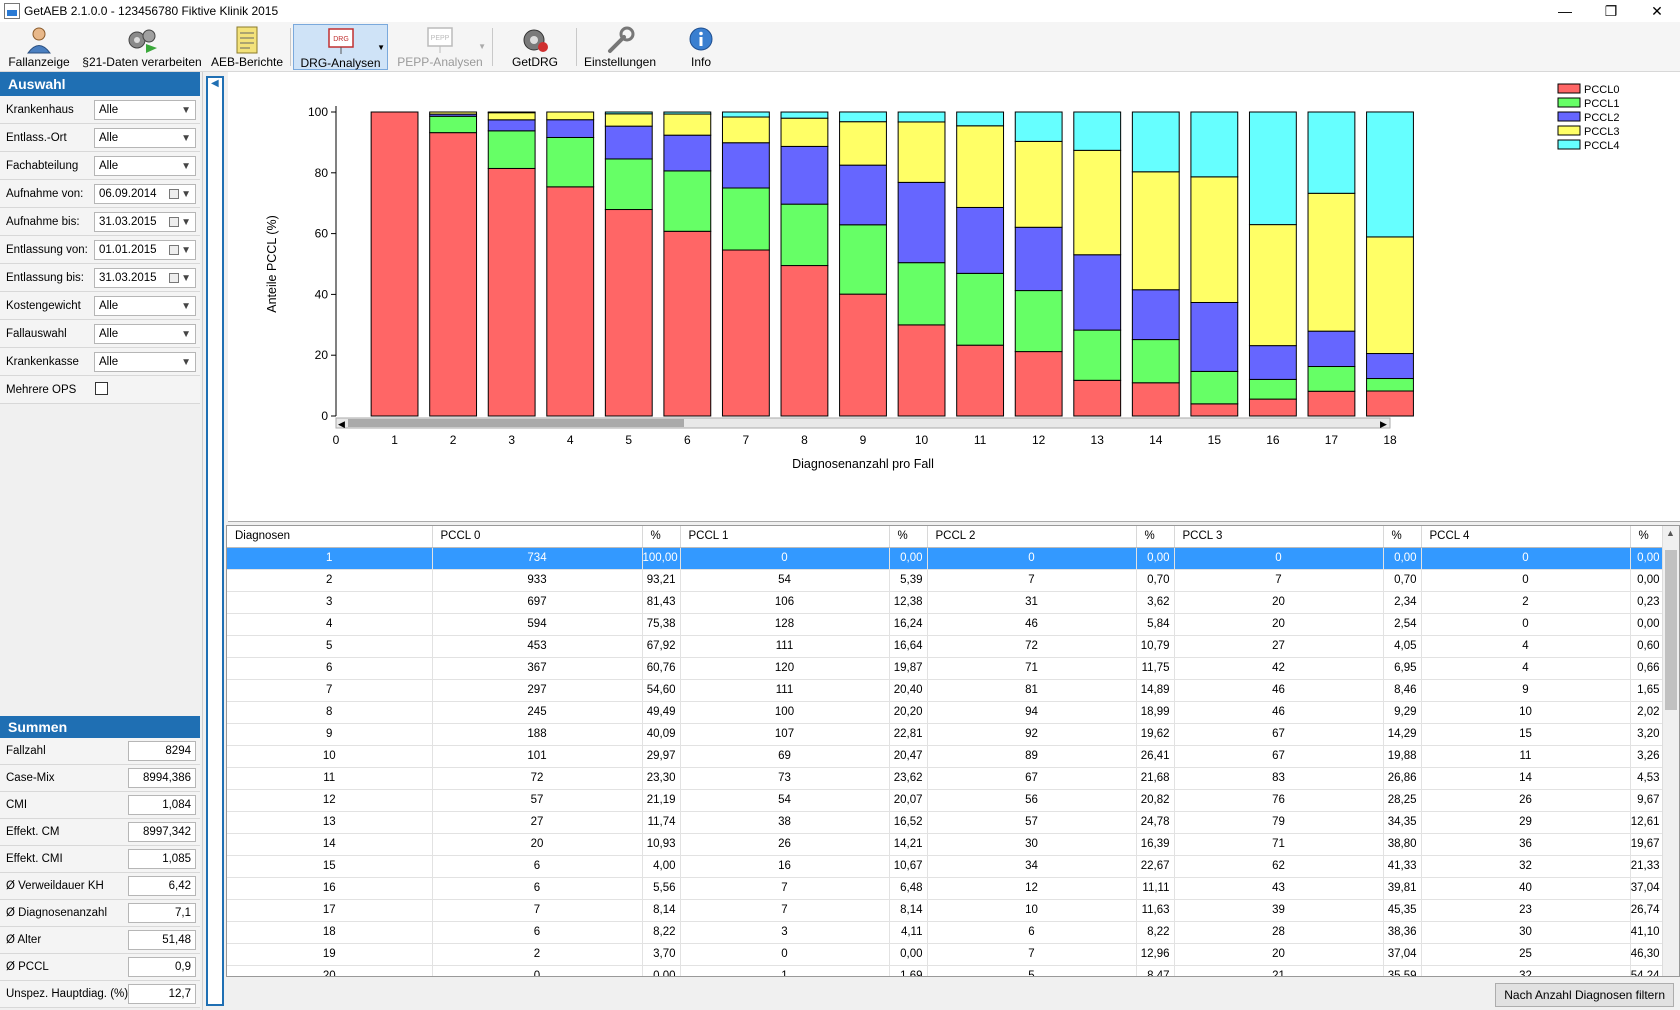  Describe the element at coordinates (1671, 630) in the screenshot. I see `scroll-thumb` at that location.